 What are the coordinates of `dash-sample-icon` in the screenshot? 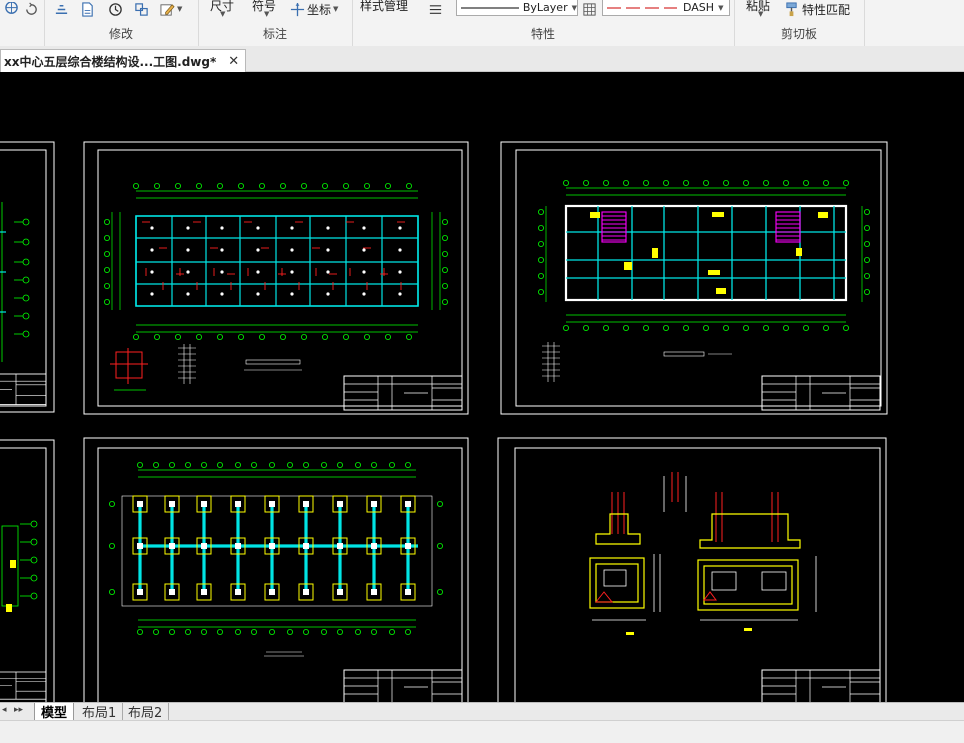 It's located at (642, 7).